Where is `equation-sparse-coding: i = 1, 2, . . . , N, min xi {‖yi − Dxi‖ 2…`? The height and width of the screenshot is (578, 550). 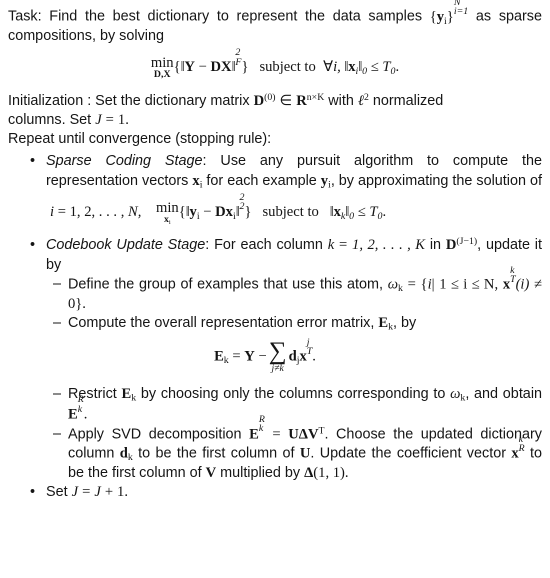 equation-sparse-coding: i = 1, 2, . . . , N, min xi {‖yi − Dxi‖ 2… is located at coordinates (218, 209).